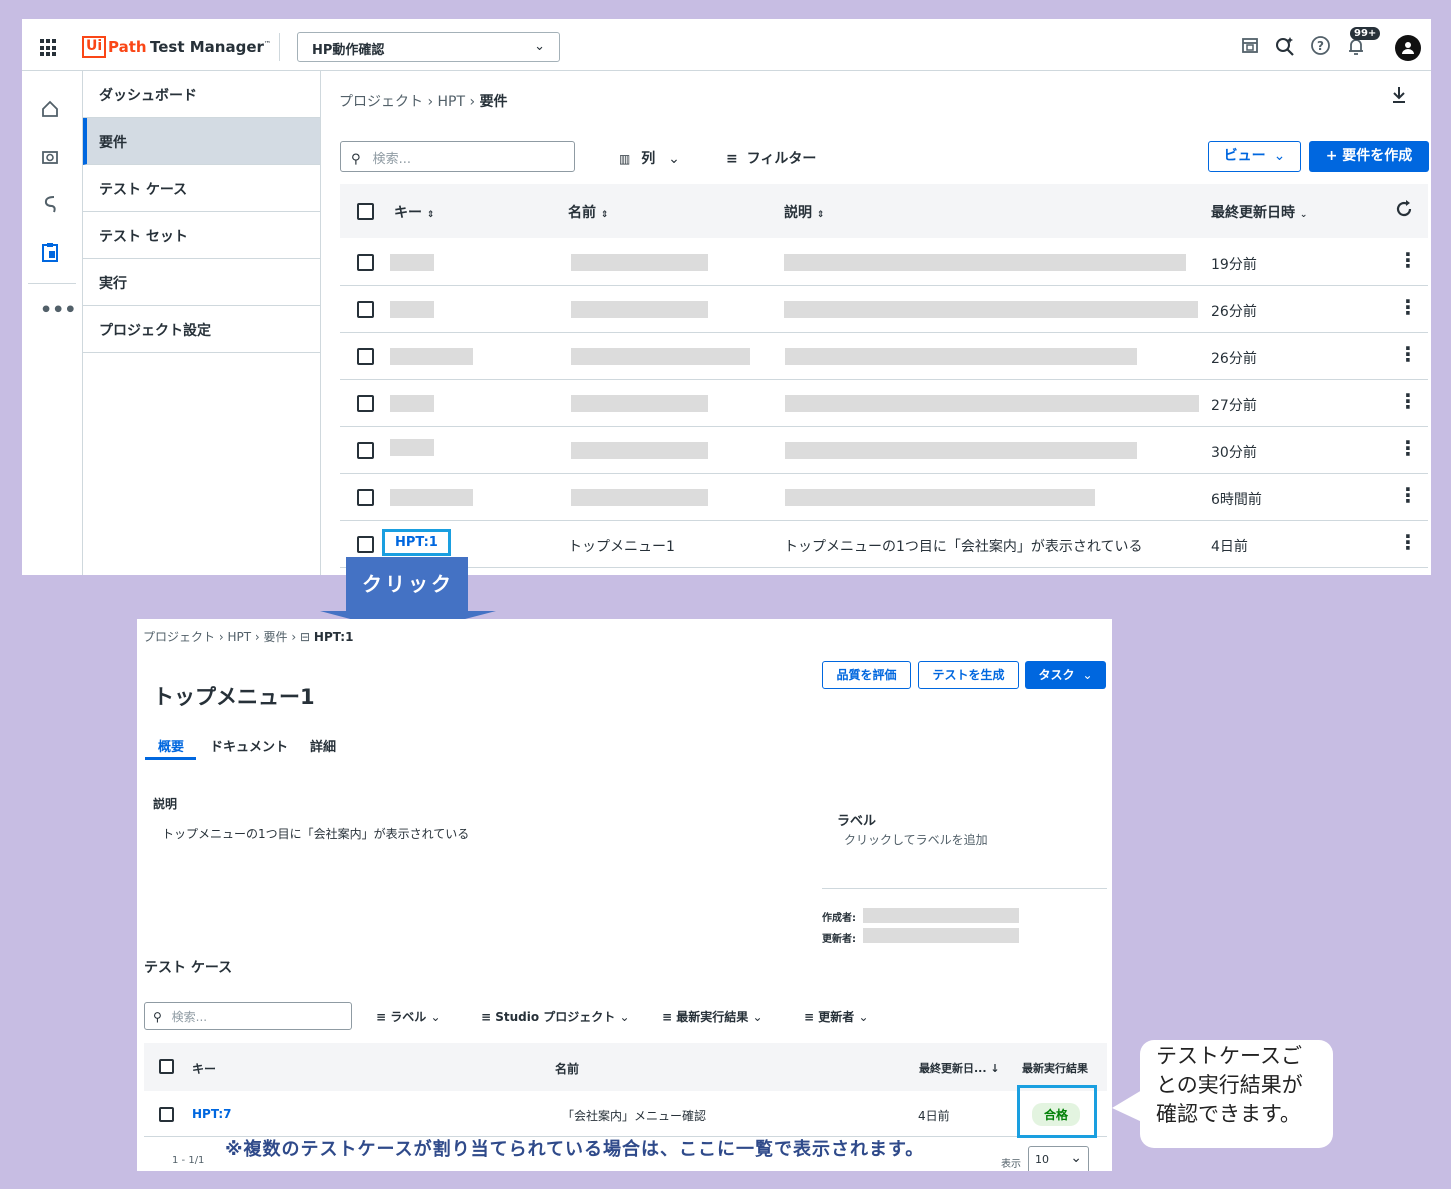  I want to click on test-case-table-header: キー 名前 最終更新日... ↓ 最新実行結果, so click(625, 1067).